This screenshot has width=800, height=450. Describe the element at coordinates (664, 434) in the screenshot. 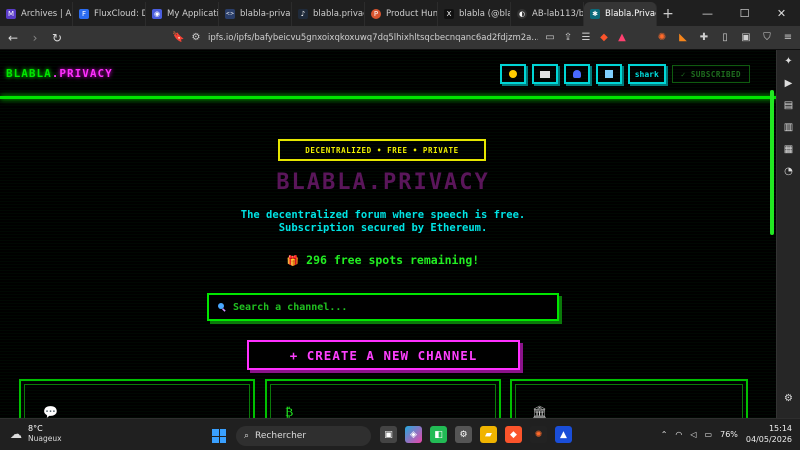

I see `chevron-up-icon: ⌃` at that location.